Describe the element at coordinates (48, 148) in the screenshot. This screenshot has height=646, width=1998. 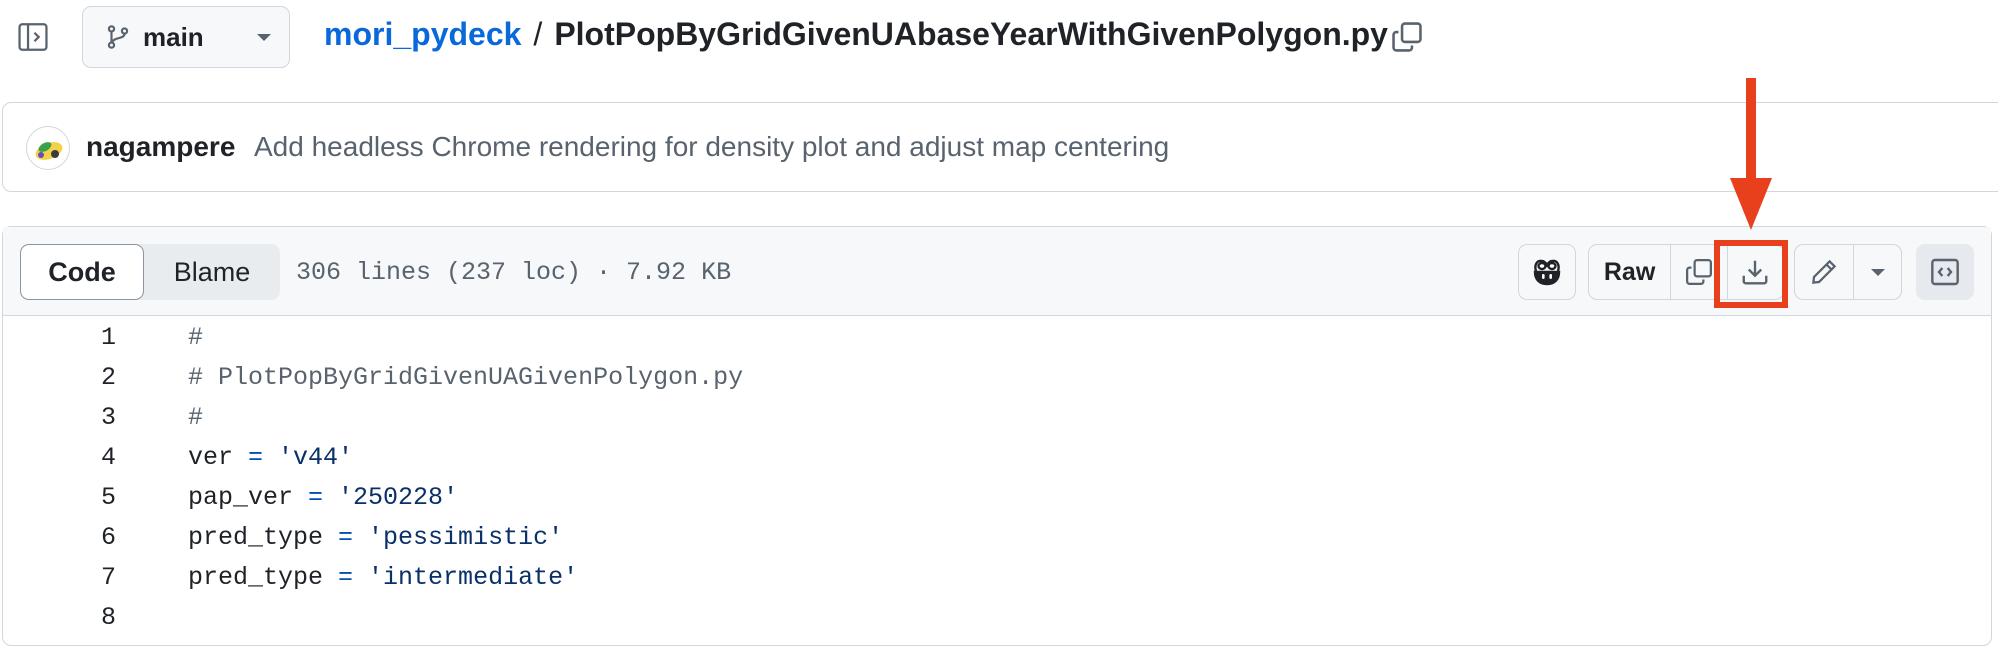
I see `avatar` at that location.